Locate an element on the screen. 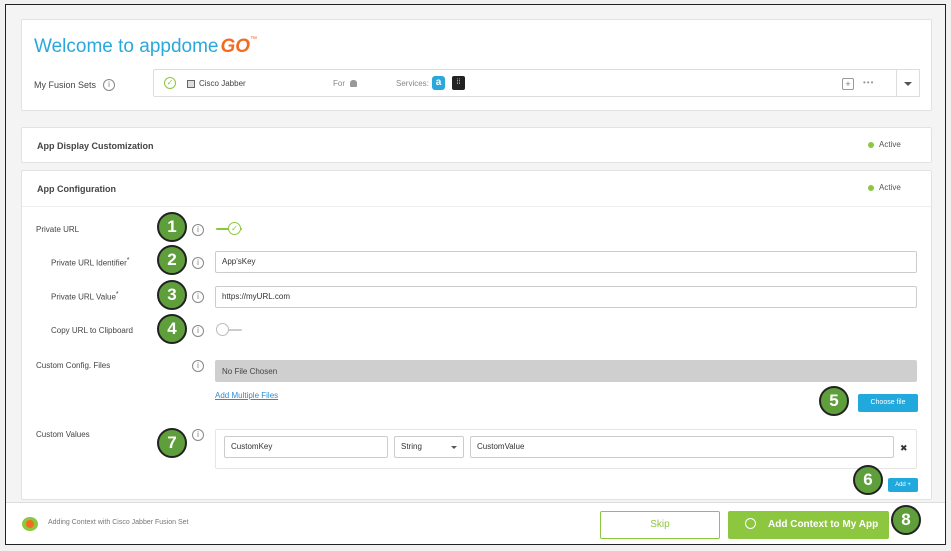  skip-button: Skip is located at coordinates (660, 525).